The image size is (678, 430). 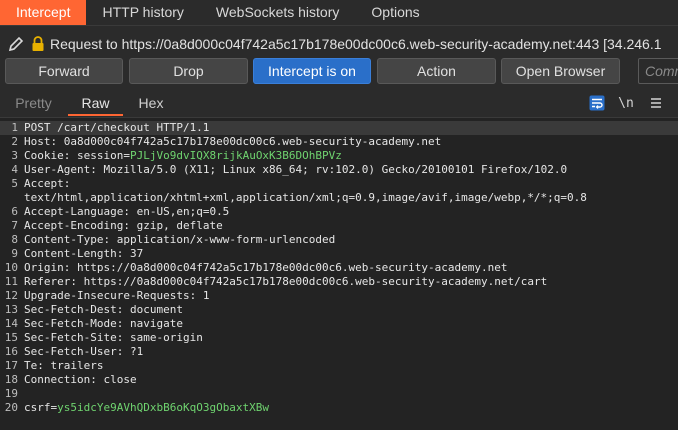 What do you see at coordinates (16, 44) in the screenshot?
I see `pencil-icon` at bounding box center [16, 44].